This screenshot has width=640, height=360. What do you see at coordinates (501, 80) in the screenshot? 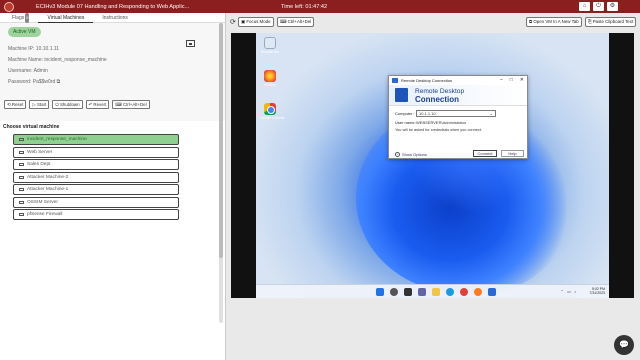
I see `minimize-icon: –` at bounding box center [501, 80].